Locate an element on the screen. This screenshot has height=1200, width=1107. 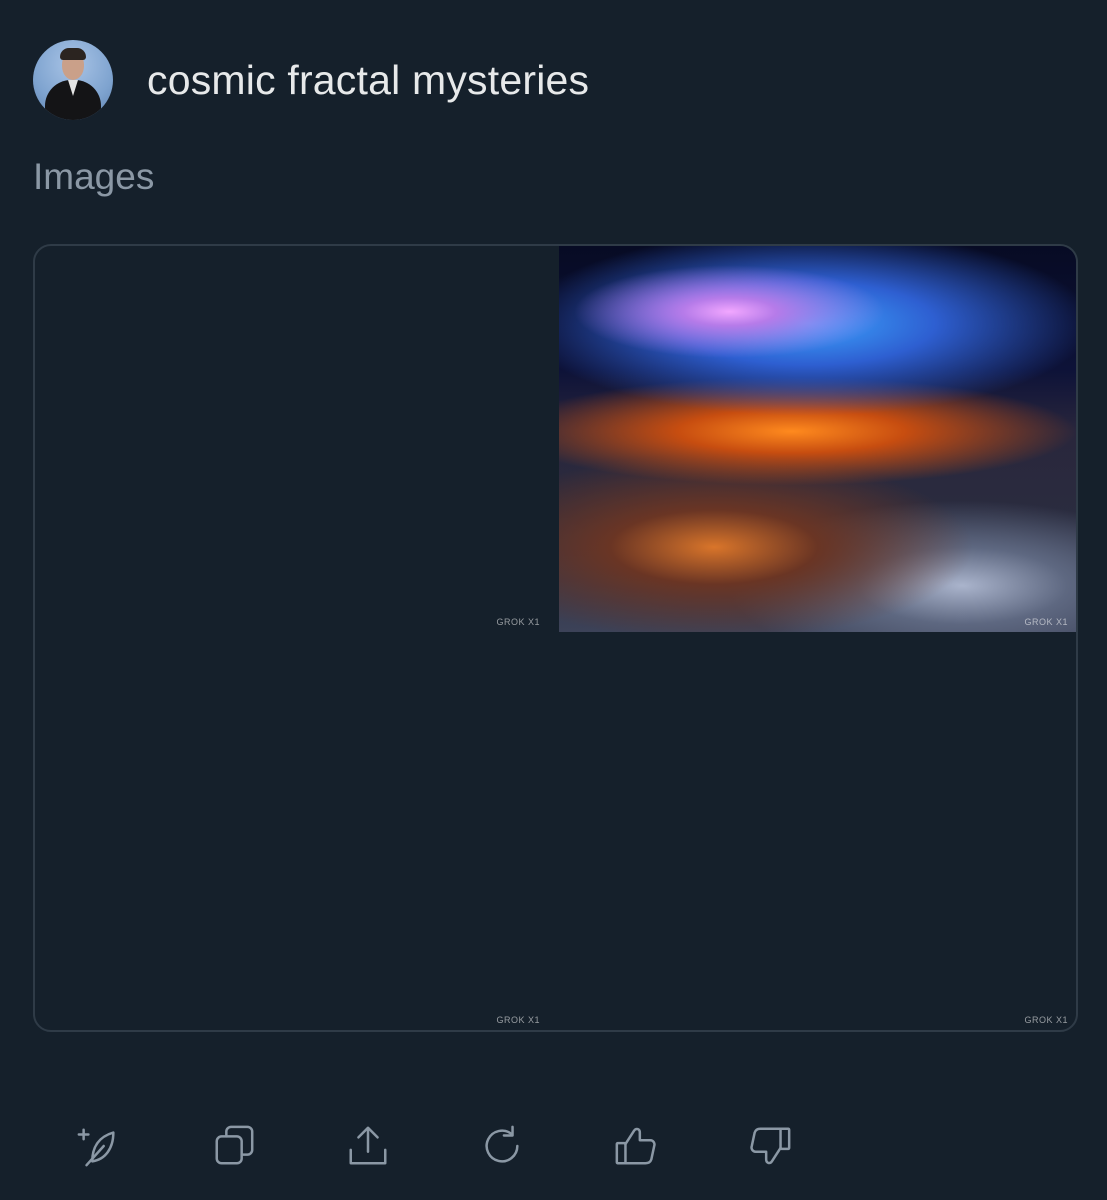
new-post-icon is located at coordinates (96, 1147).